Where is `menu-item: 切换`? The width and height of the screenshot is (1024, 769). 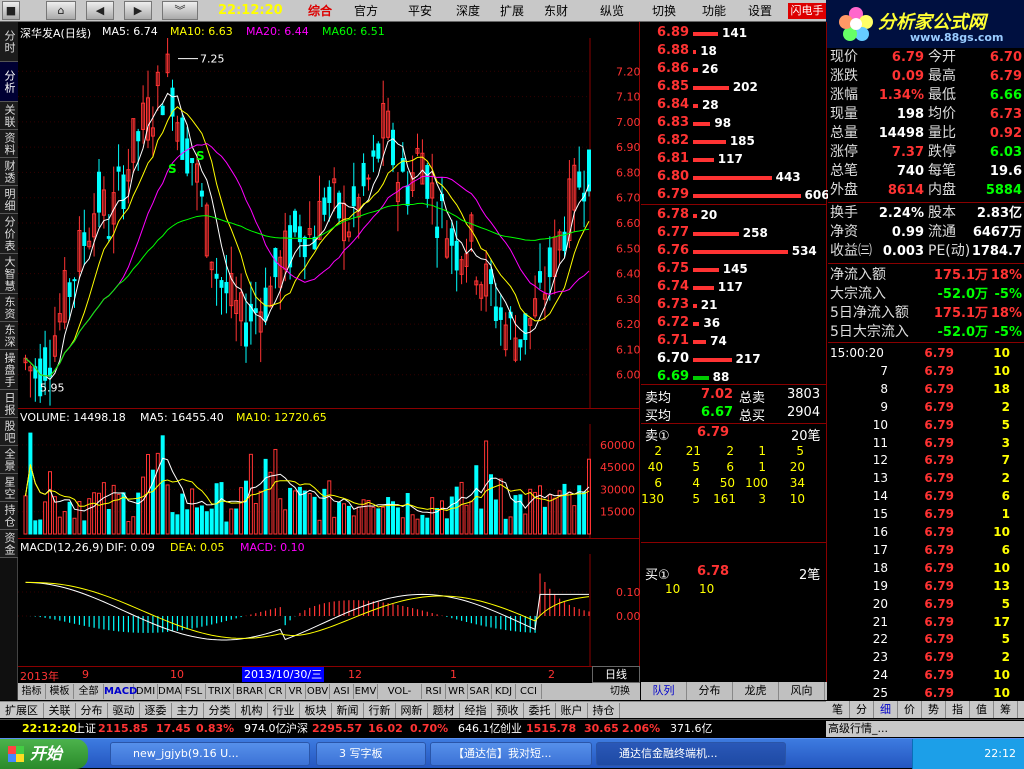 menu-item: 切换 is located at coordinates (664, 11).